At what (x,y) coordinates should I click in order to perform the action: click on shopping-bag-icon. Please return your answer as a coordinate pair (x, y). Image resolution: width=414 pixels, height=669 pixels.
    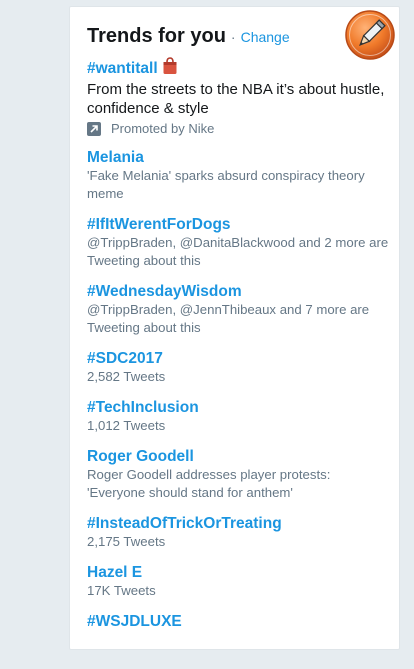
    Looking at the image, I should click on (170, 68).